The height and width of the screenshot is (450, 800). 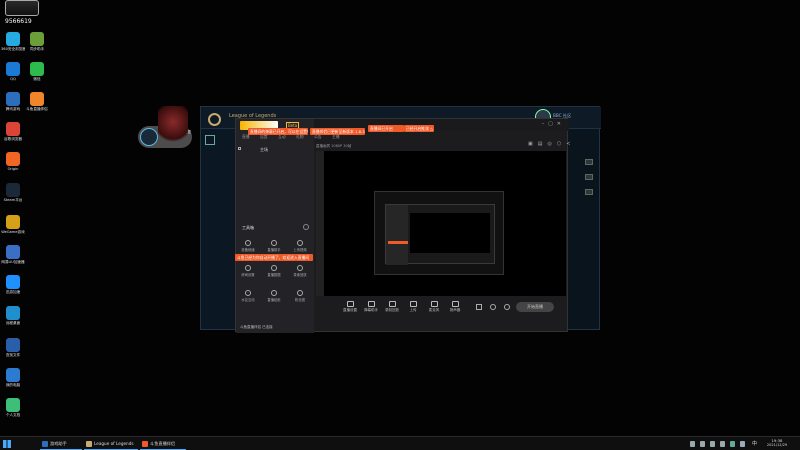 What do you see at coordinates (256, 327) in the screenshot?
I see `connection-status: 斗鱼直播伴侣 已连接` at bounding box center [256, 327].